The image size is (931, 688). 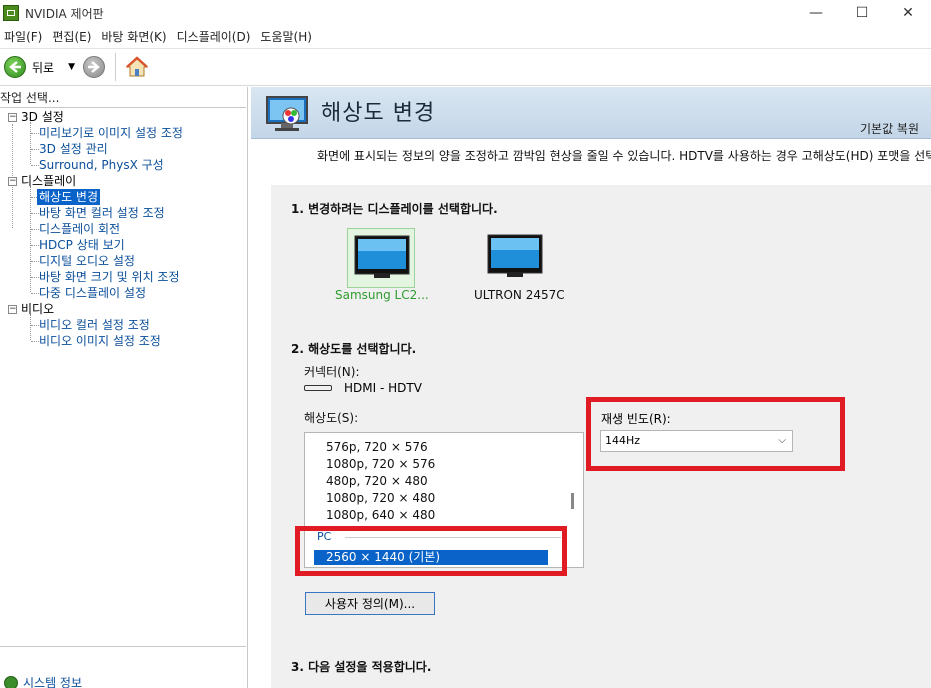 I want to click on home-button, so click(x=137, y=67).